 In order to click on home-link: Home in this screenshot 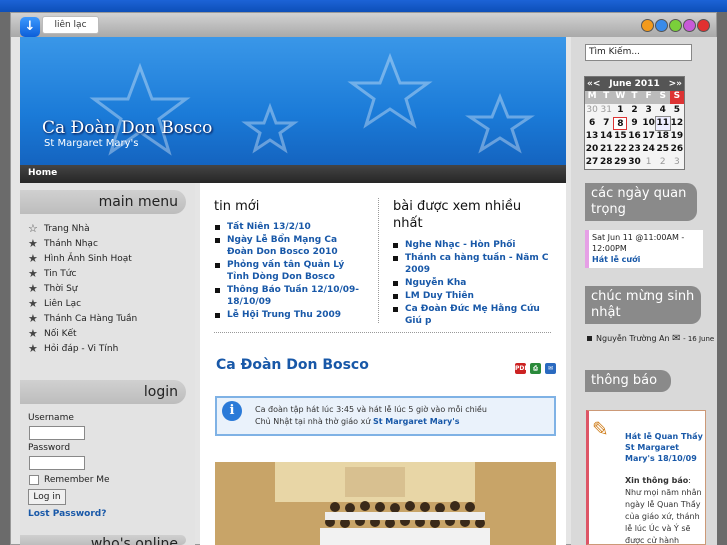, I will do `click(42, 173)`.